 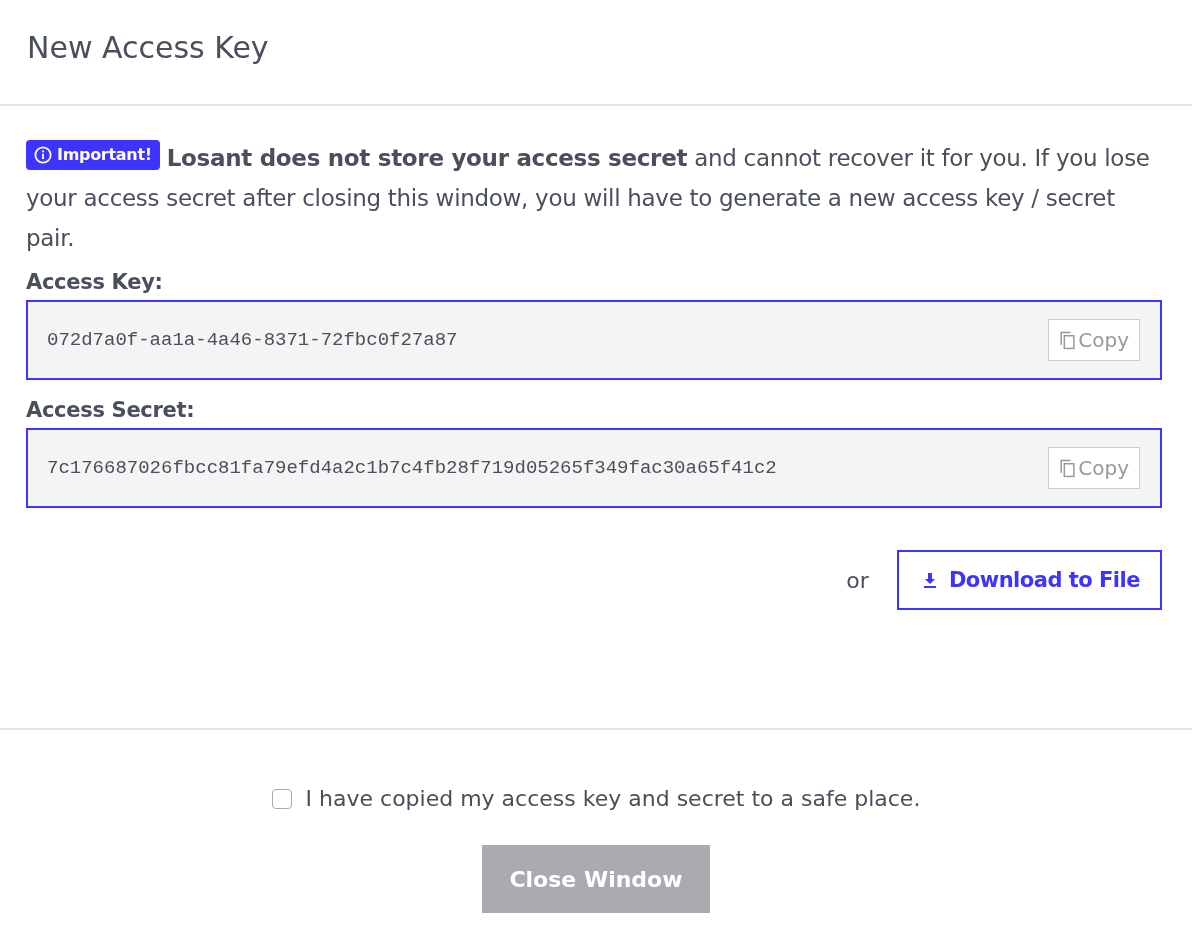 I want to click on notice-text: Important! Losant does not store your access secret and cannot recover it for you. If you lose your access secret after closing this window, you will have to generate a new access key / secret pair., so click(x=594, y=198).